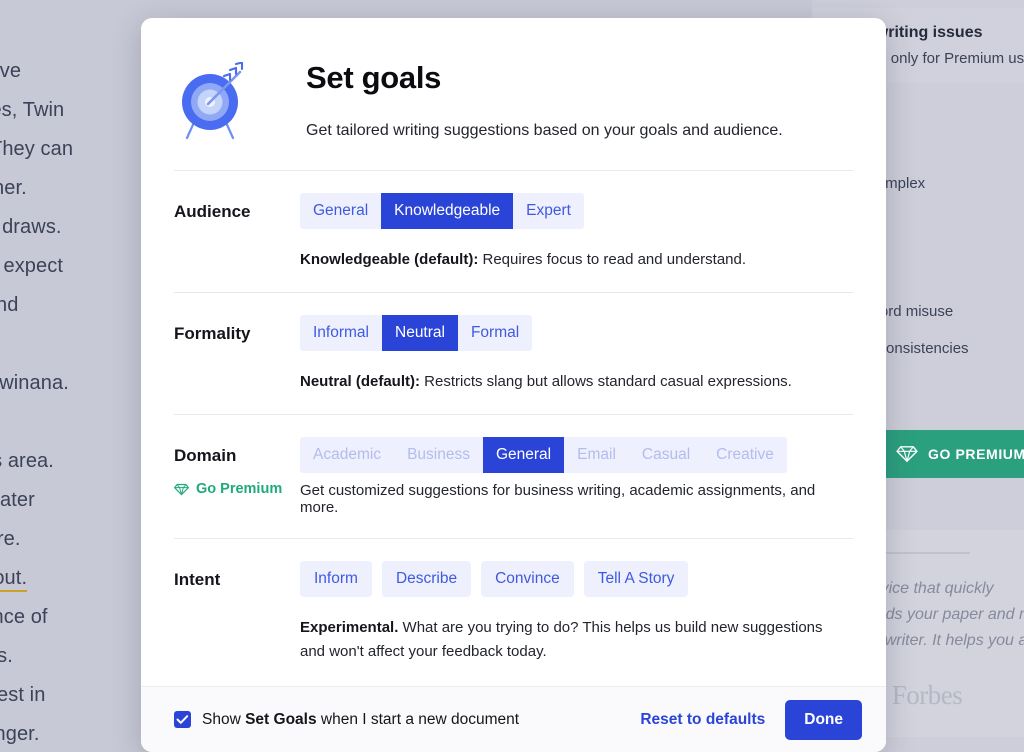 This screenshot has width=1024, height=752. I want to click on go-premium-link: Go Premium, so click(237, 489).